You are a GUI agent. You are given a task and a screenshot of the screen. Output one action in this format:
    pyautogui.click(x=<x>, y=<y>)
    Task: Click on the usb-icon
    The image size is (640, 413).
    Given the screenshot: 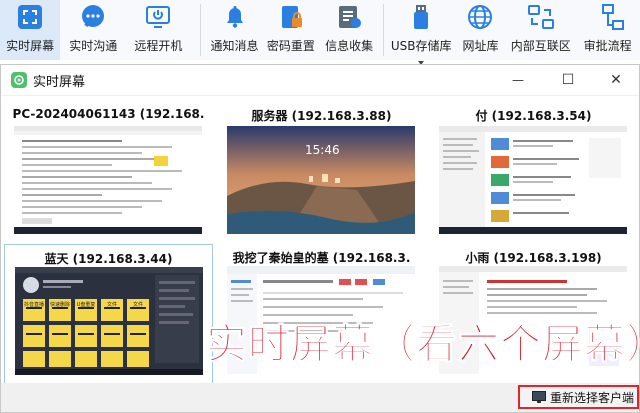 What is the action you would take?
    pyautogui.click(x=421, y=17)
    